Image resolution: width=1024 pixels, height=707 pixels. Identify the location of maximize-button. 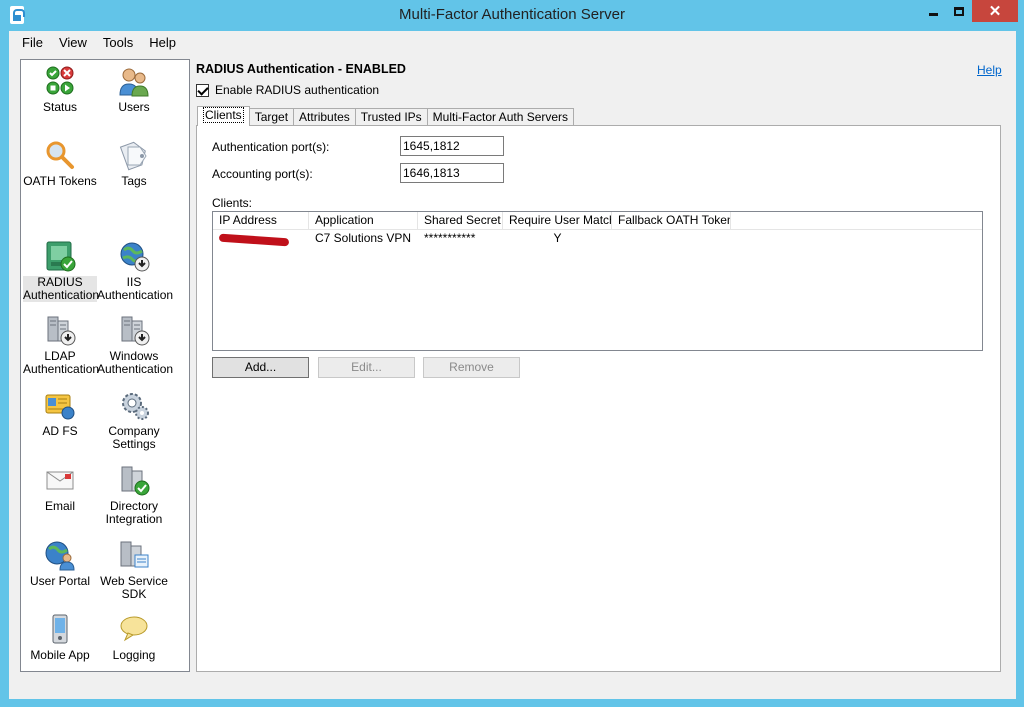
(959, 11).